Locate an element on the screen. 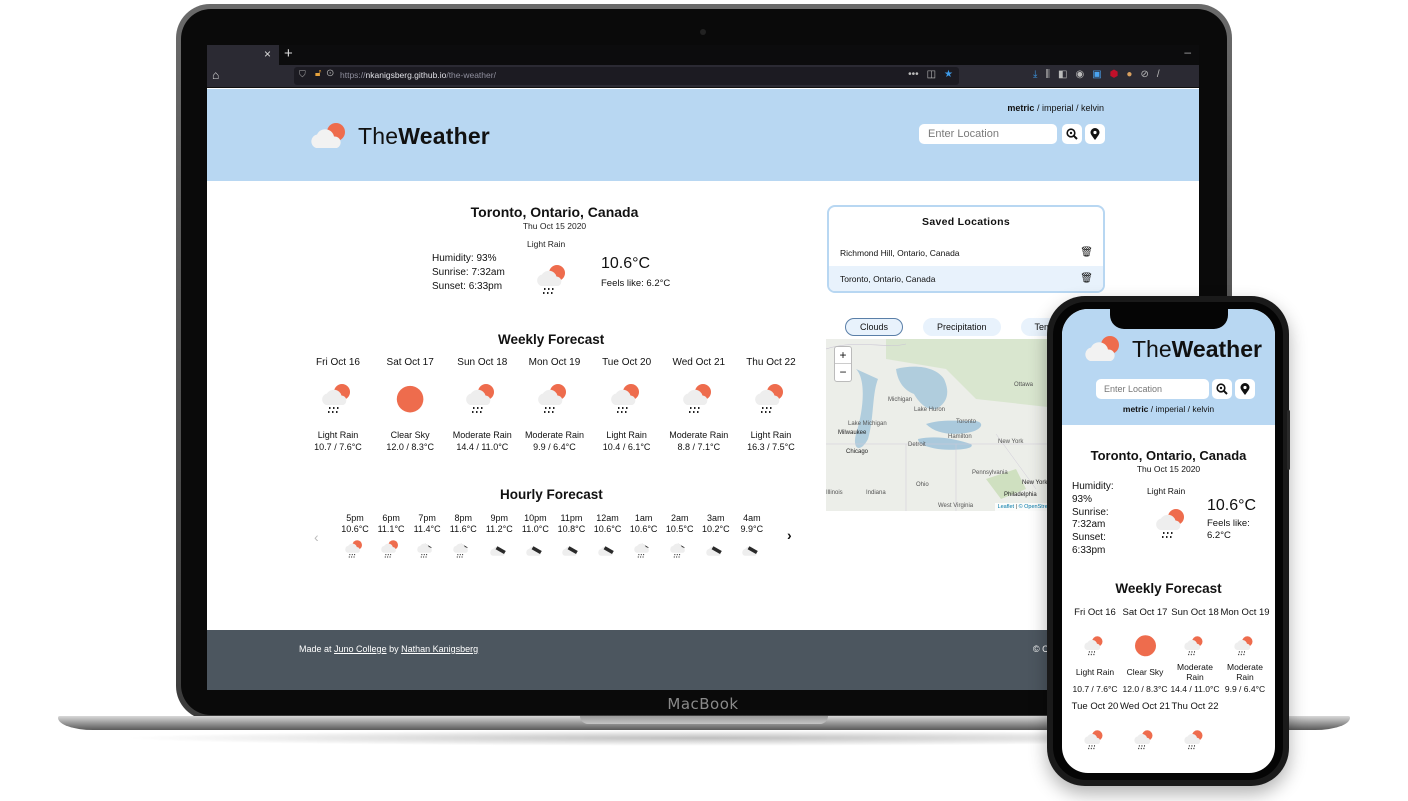 The image size is (1408, 801). feels-like: Feels like: 6.2°C is located at coordinates (636, 283).